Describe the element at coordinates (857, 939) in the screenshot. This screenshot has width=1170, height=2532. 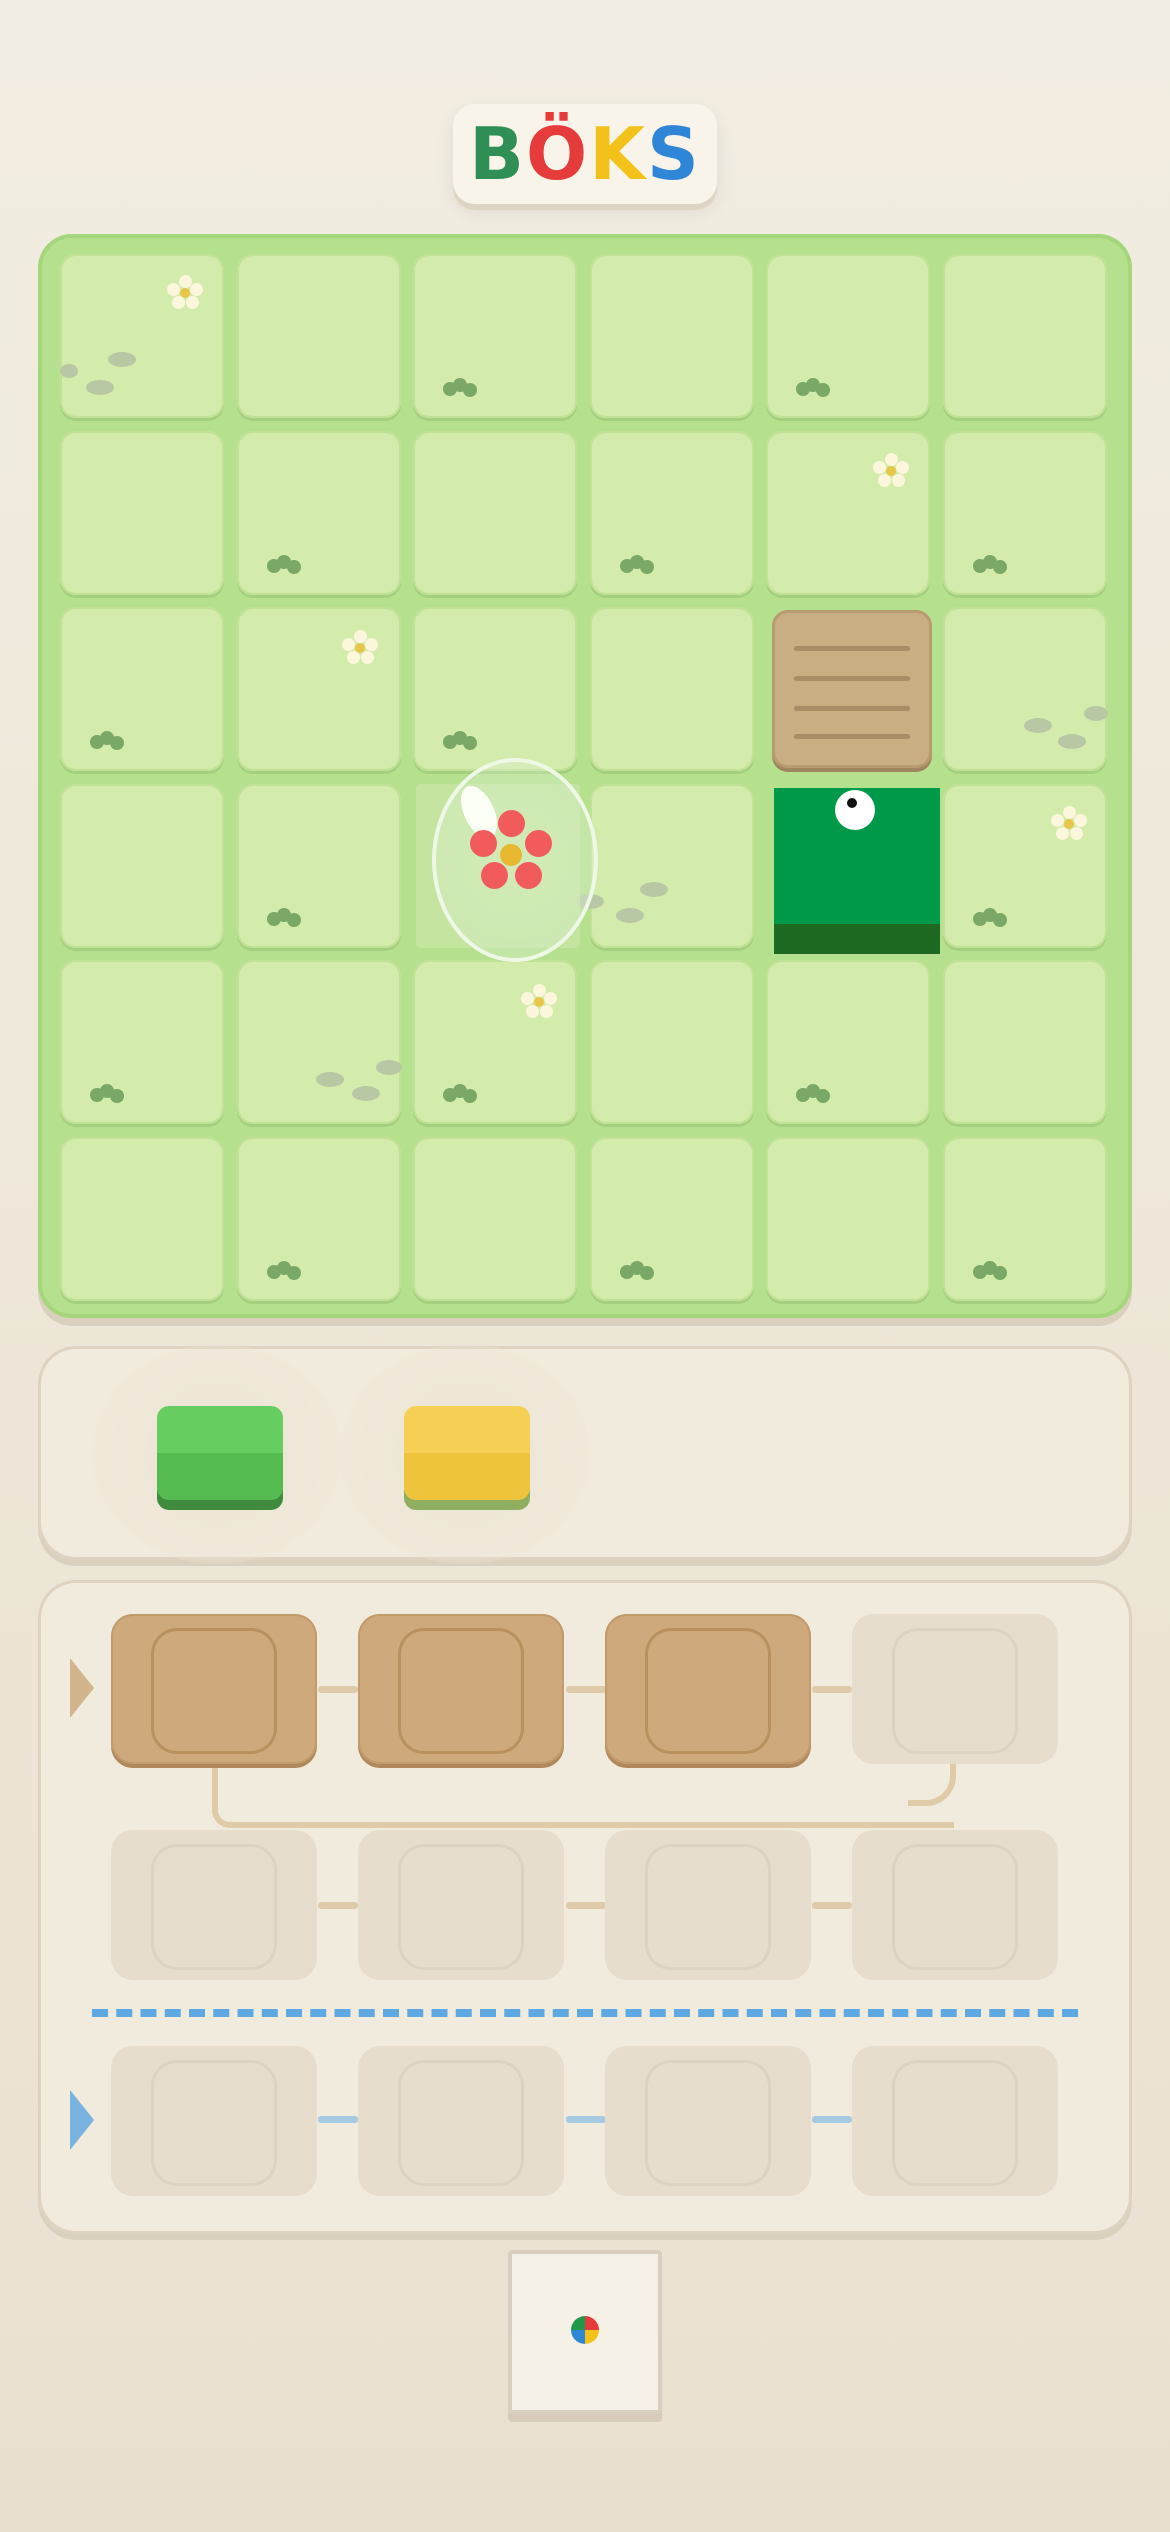
I see `player-base` at that location.